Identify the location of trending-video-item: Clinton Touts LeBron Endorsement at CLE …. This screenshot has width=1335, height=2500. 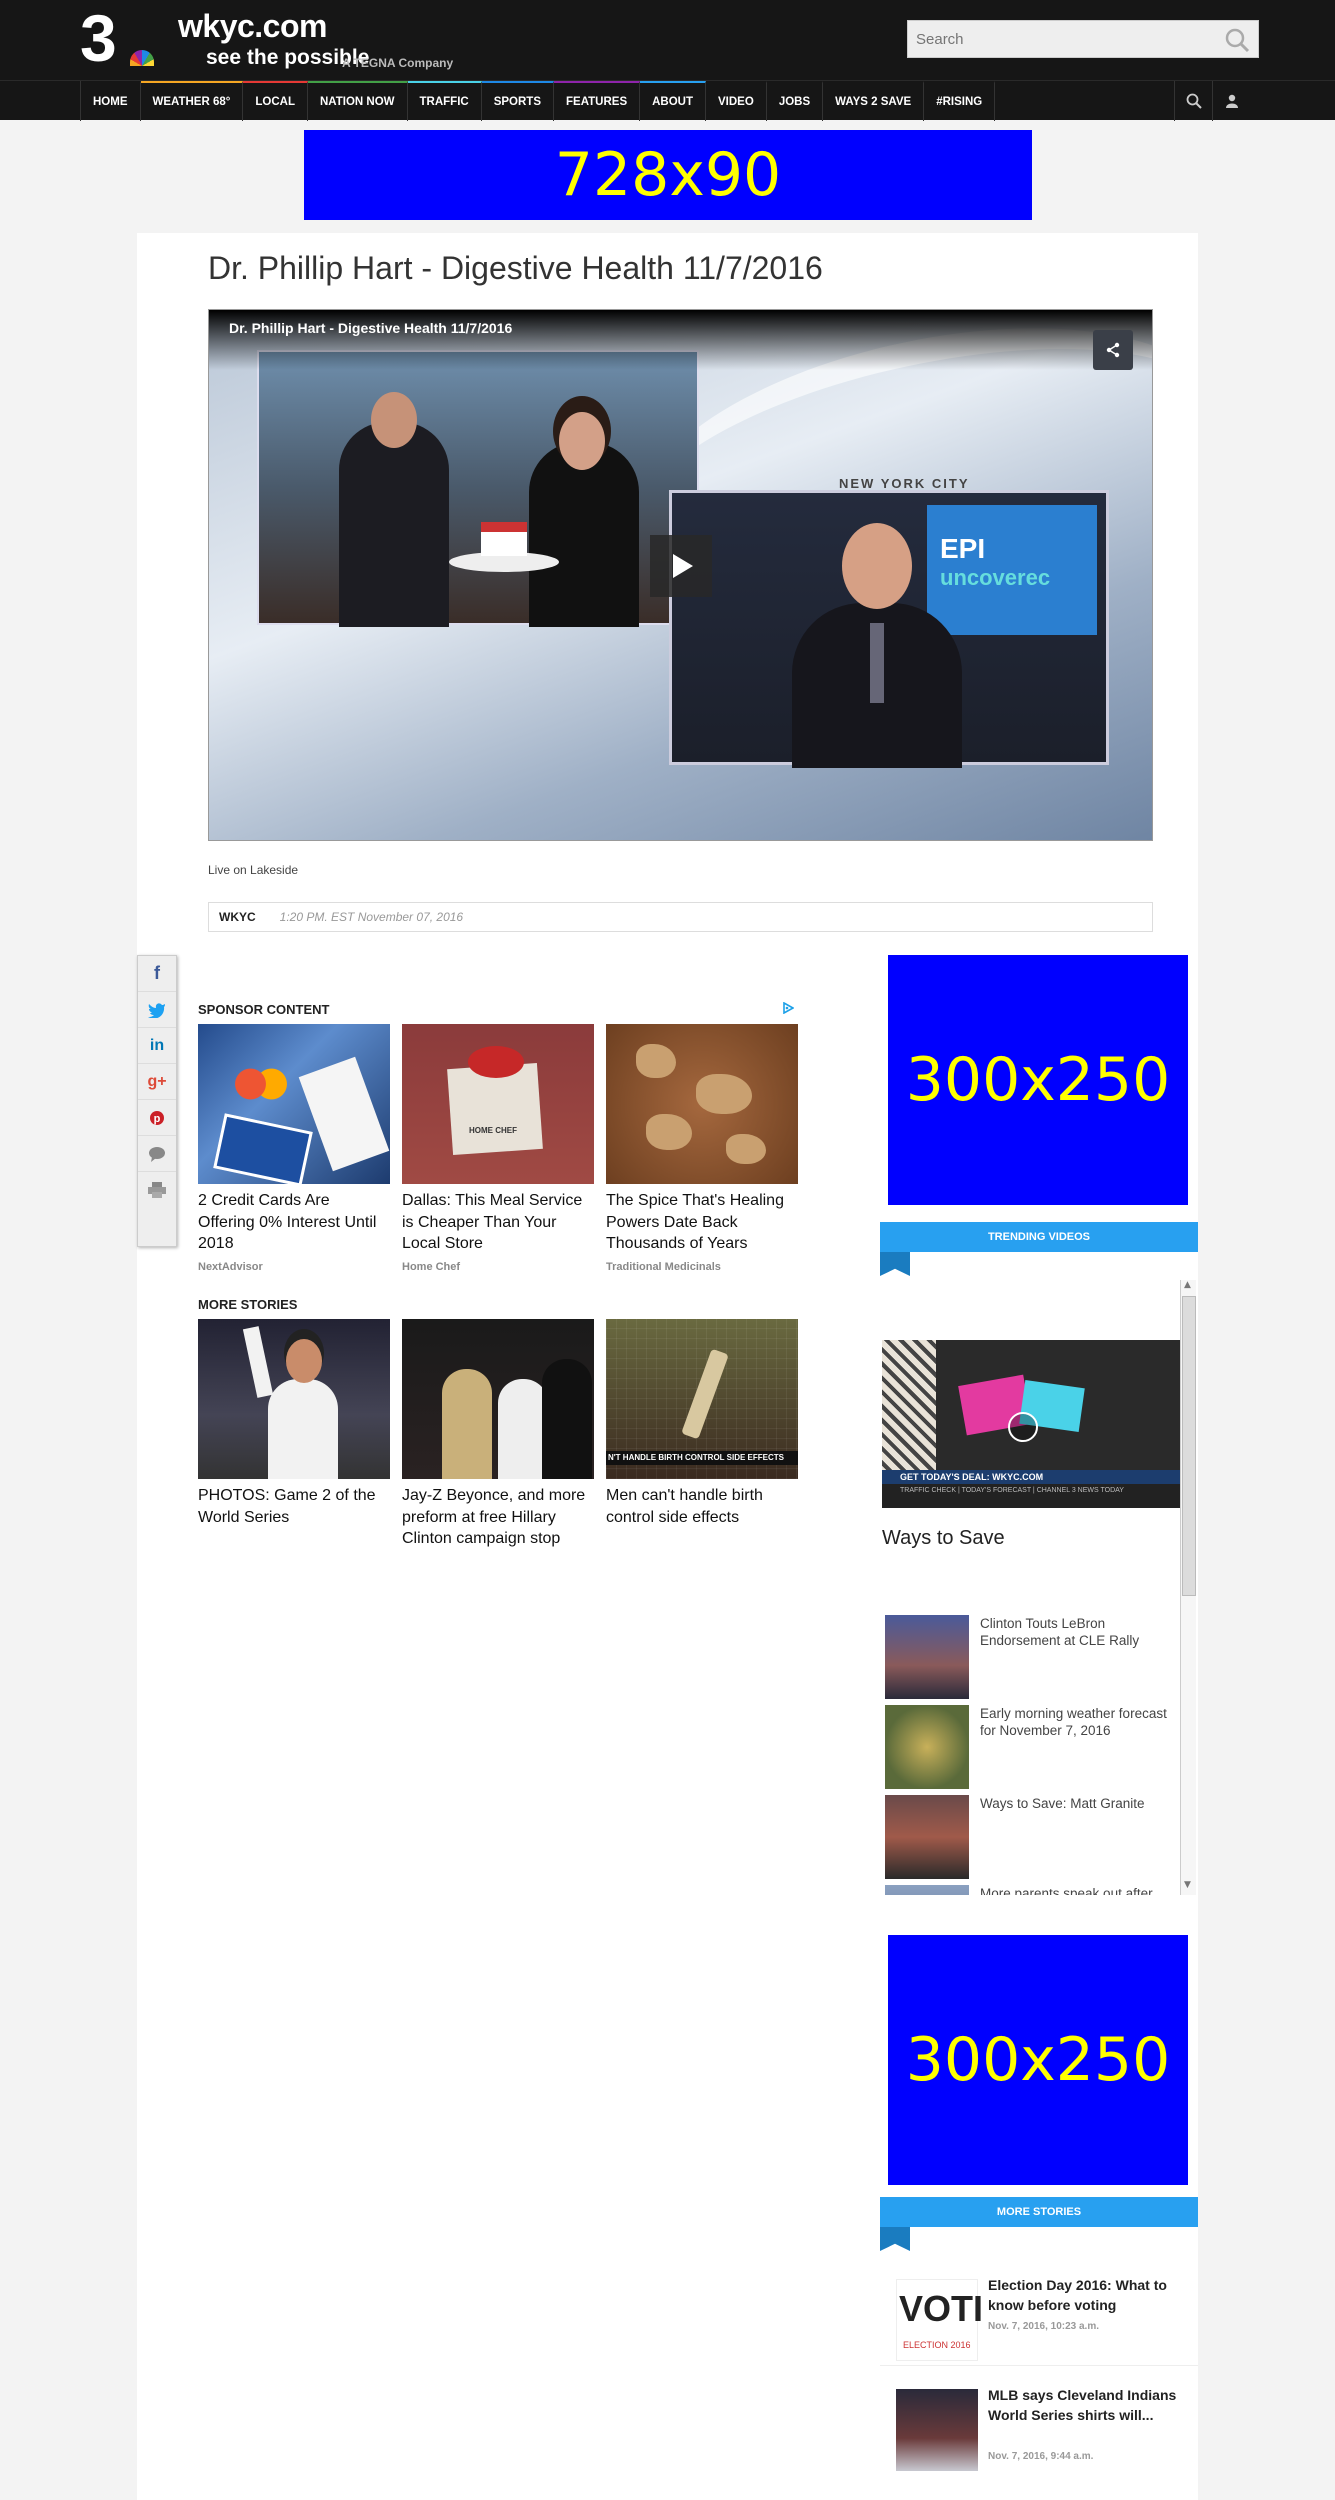
(1032, 1657).